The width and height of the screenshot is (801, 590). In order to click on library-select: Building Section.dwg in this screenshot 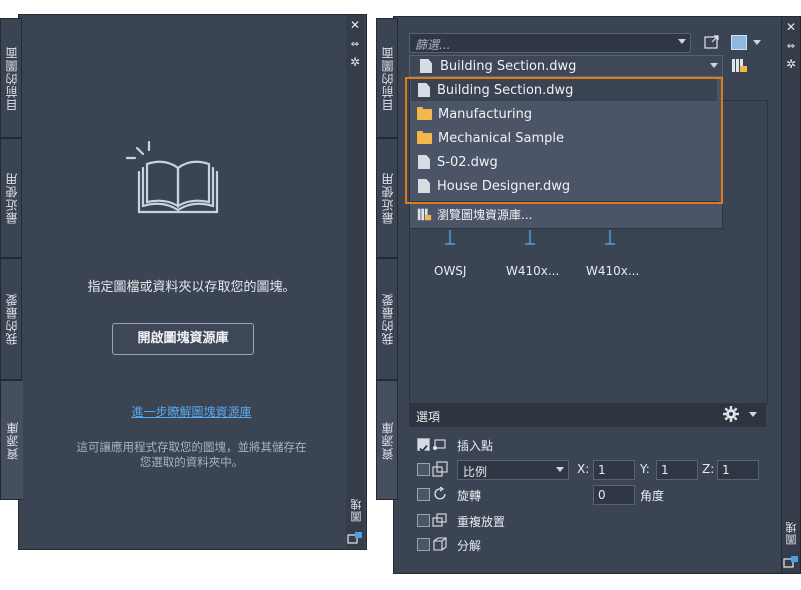, I will do `click(566, 66)`.